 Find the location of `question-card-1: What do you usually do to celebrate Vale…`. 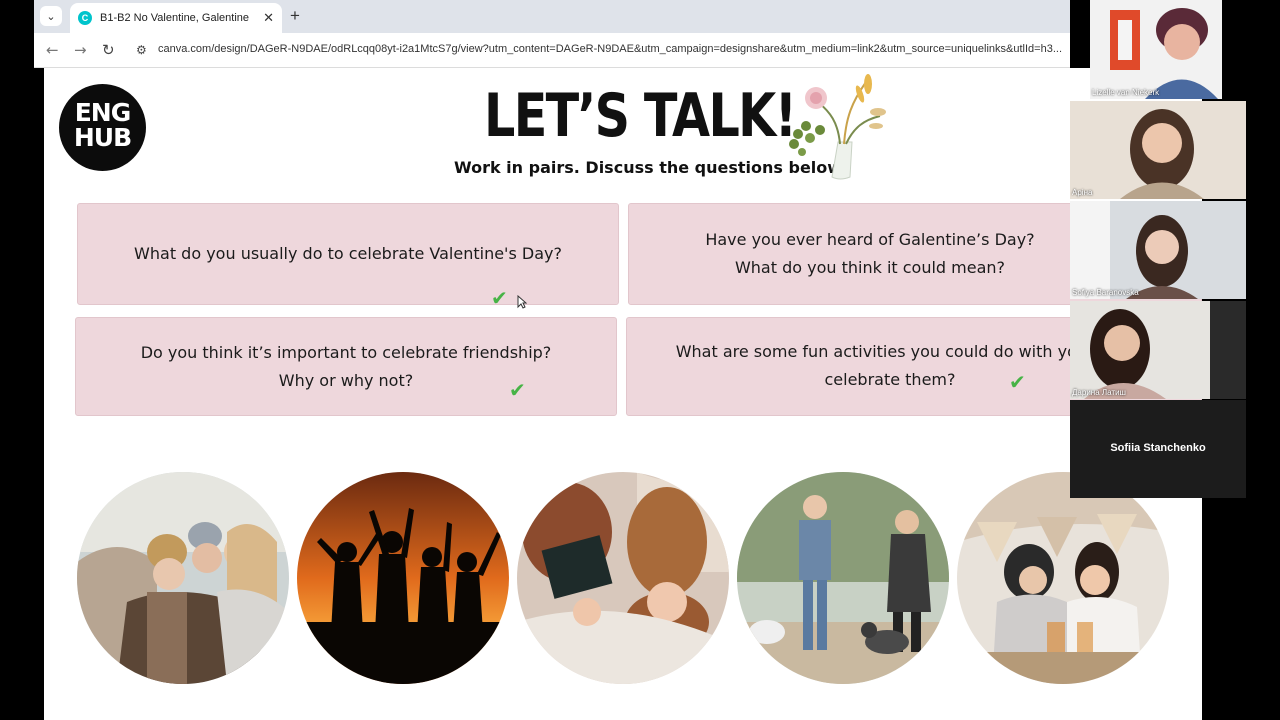

question-card-1: What do you usually do to celebrate Vale… is located at coordinates (348, 254).